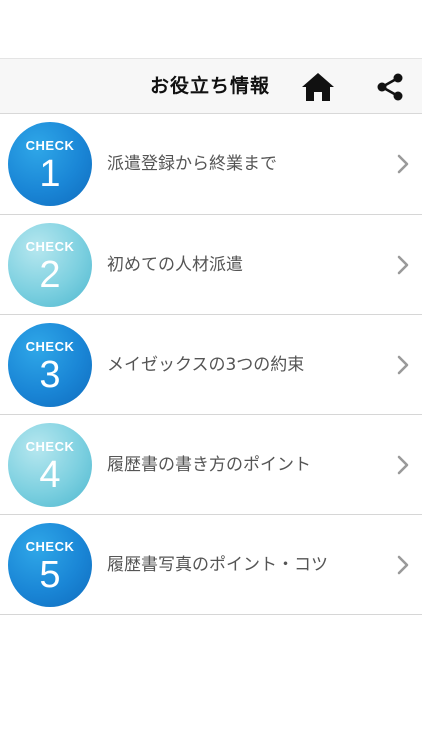  I want to click on share-icon, so click(390, 87).